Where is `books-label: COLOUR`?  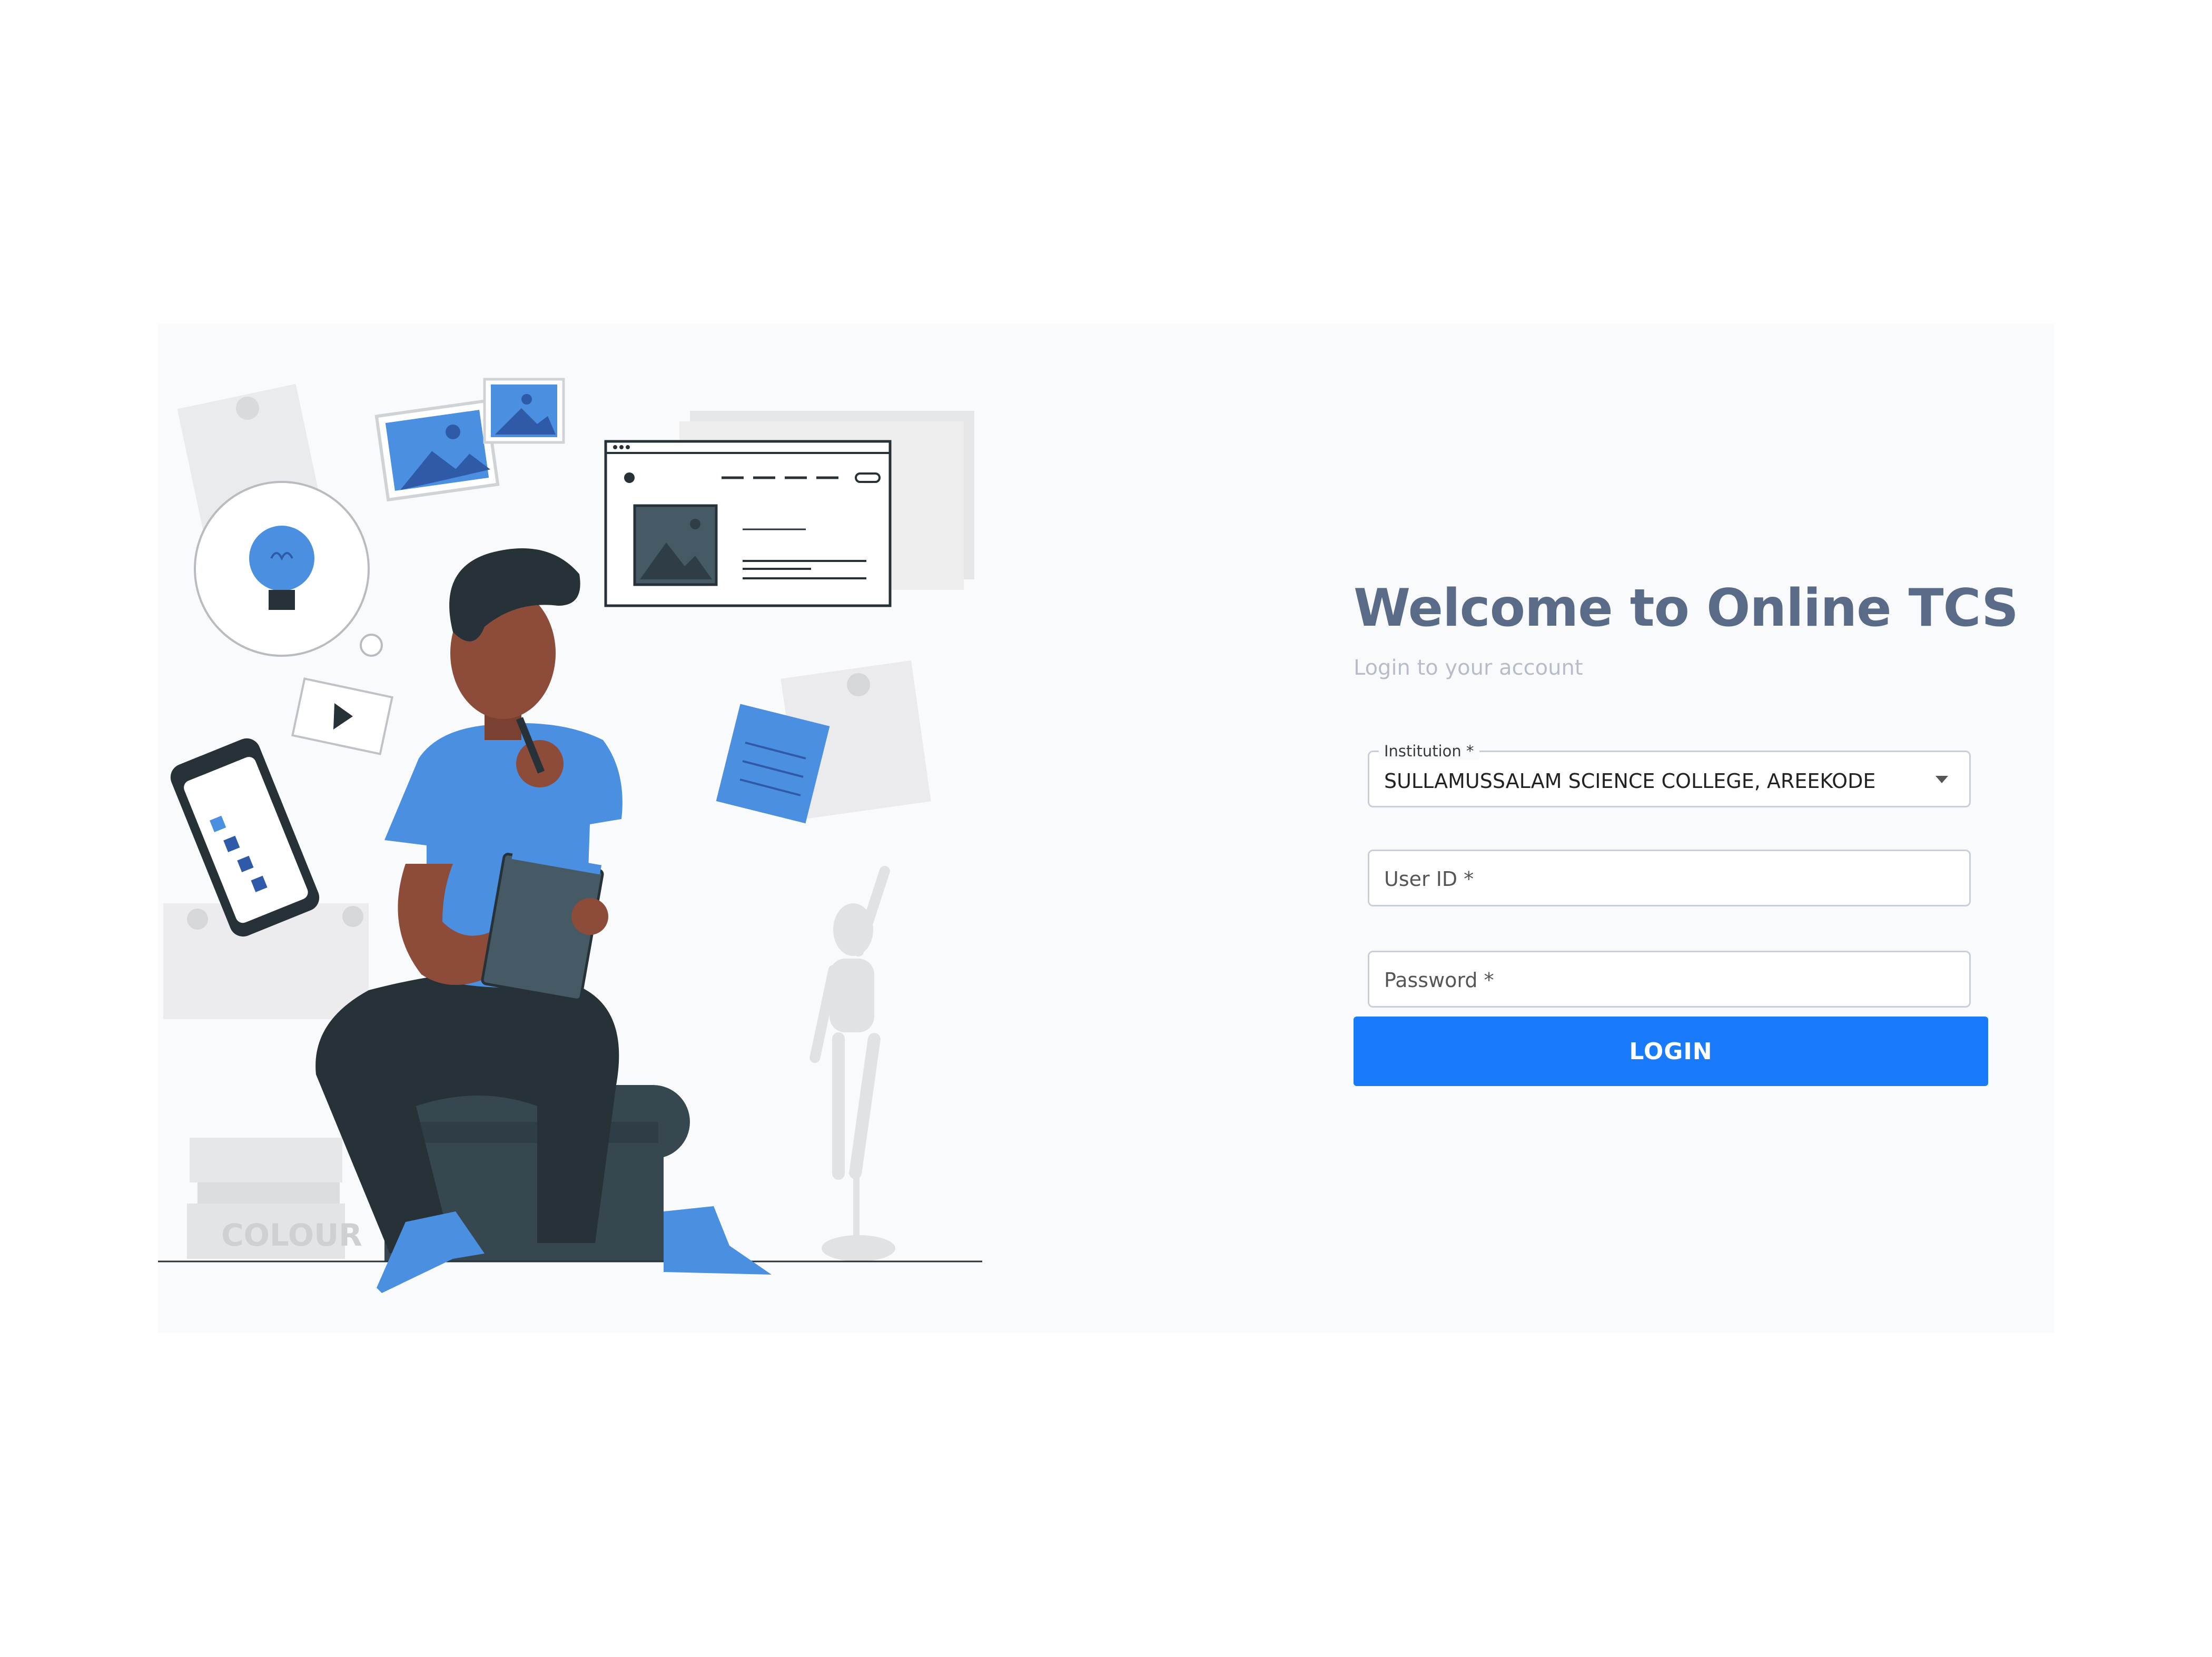
books-label: COLOUR is located at coordinates (291, 1235).